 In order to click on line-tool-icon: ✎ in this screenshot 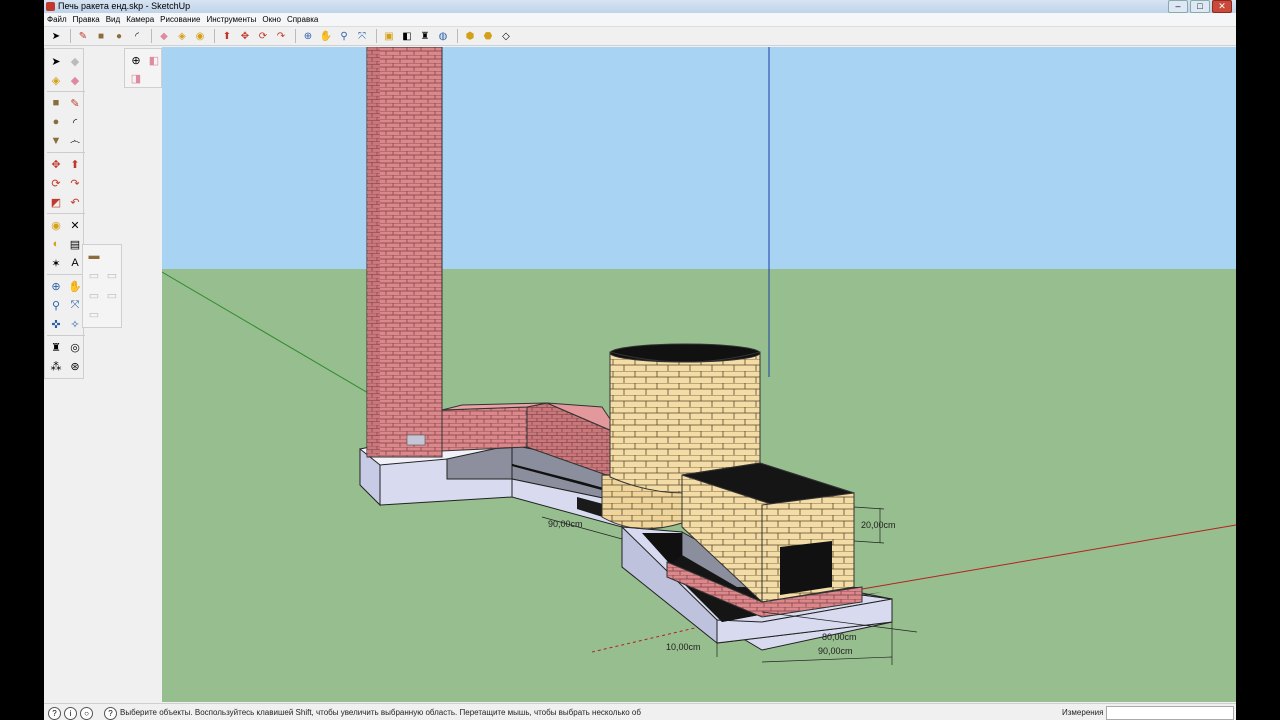, I will do `click(75, 103)`.